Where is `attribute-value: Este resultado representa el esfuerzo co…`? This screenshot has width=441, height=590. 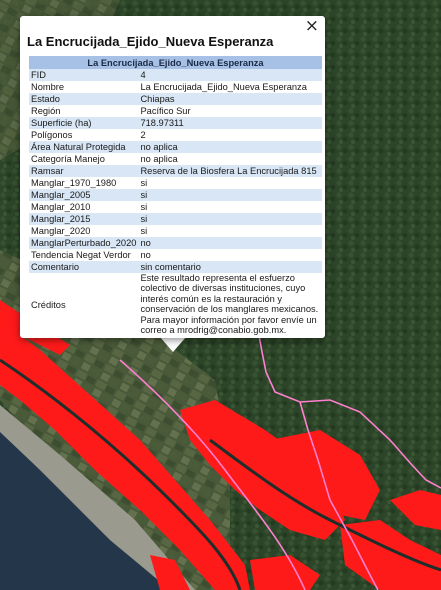 attribute-value: Este resultado representa el esfuerzo co… is located at coordinates (230, 305).